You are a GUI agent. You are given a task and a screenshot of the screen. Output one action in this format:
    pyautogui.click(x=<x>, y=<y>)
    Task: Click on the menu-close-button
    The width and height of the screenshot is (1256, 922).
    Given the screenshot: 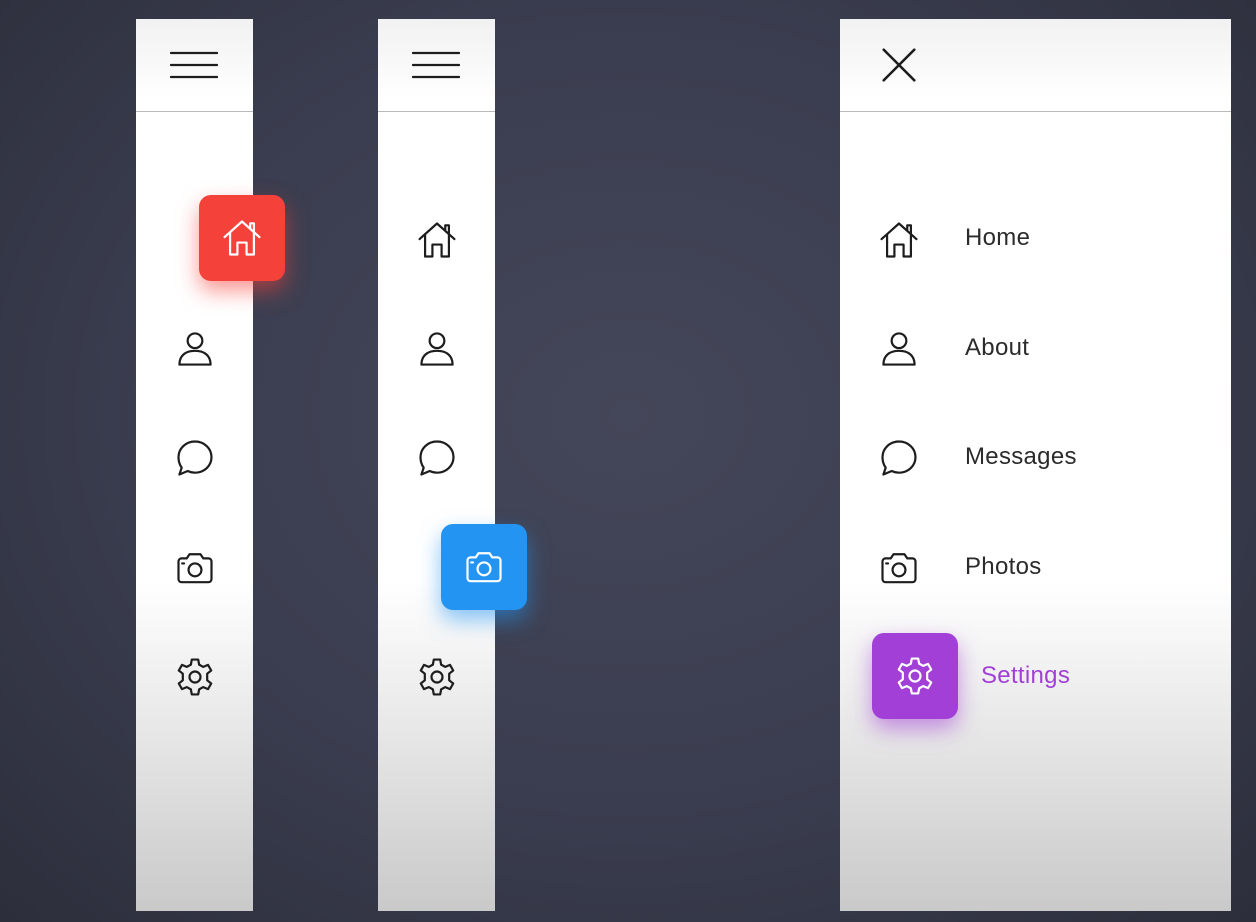 What is the action you would take?
    pyautogui.click(x=899, y=65)
    